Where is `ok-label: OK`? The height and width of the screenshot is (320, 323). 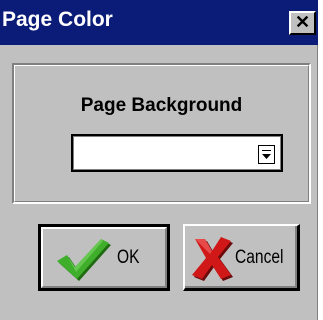
ok-label: OK is located at coordinates (128, 257).